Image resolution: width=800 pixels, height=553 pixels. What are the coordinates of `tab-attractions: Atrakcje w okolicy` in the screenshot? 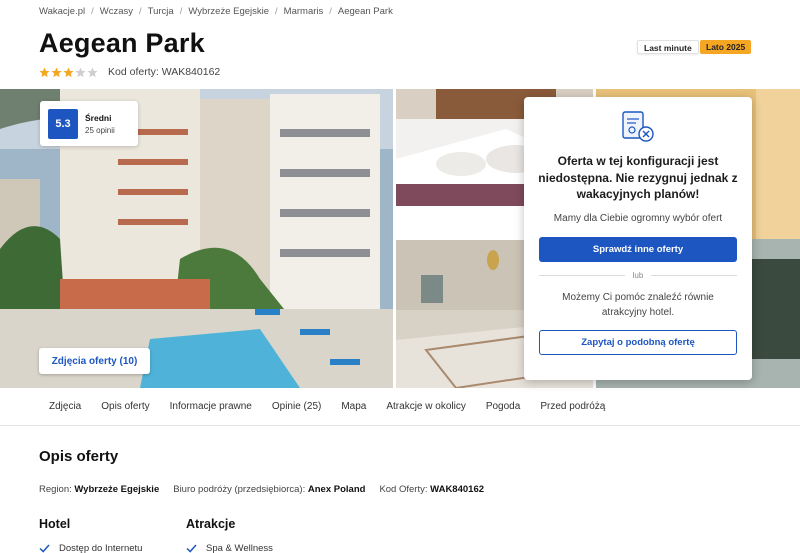 It's located at (425, 407).